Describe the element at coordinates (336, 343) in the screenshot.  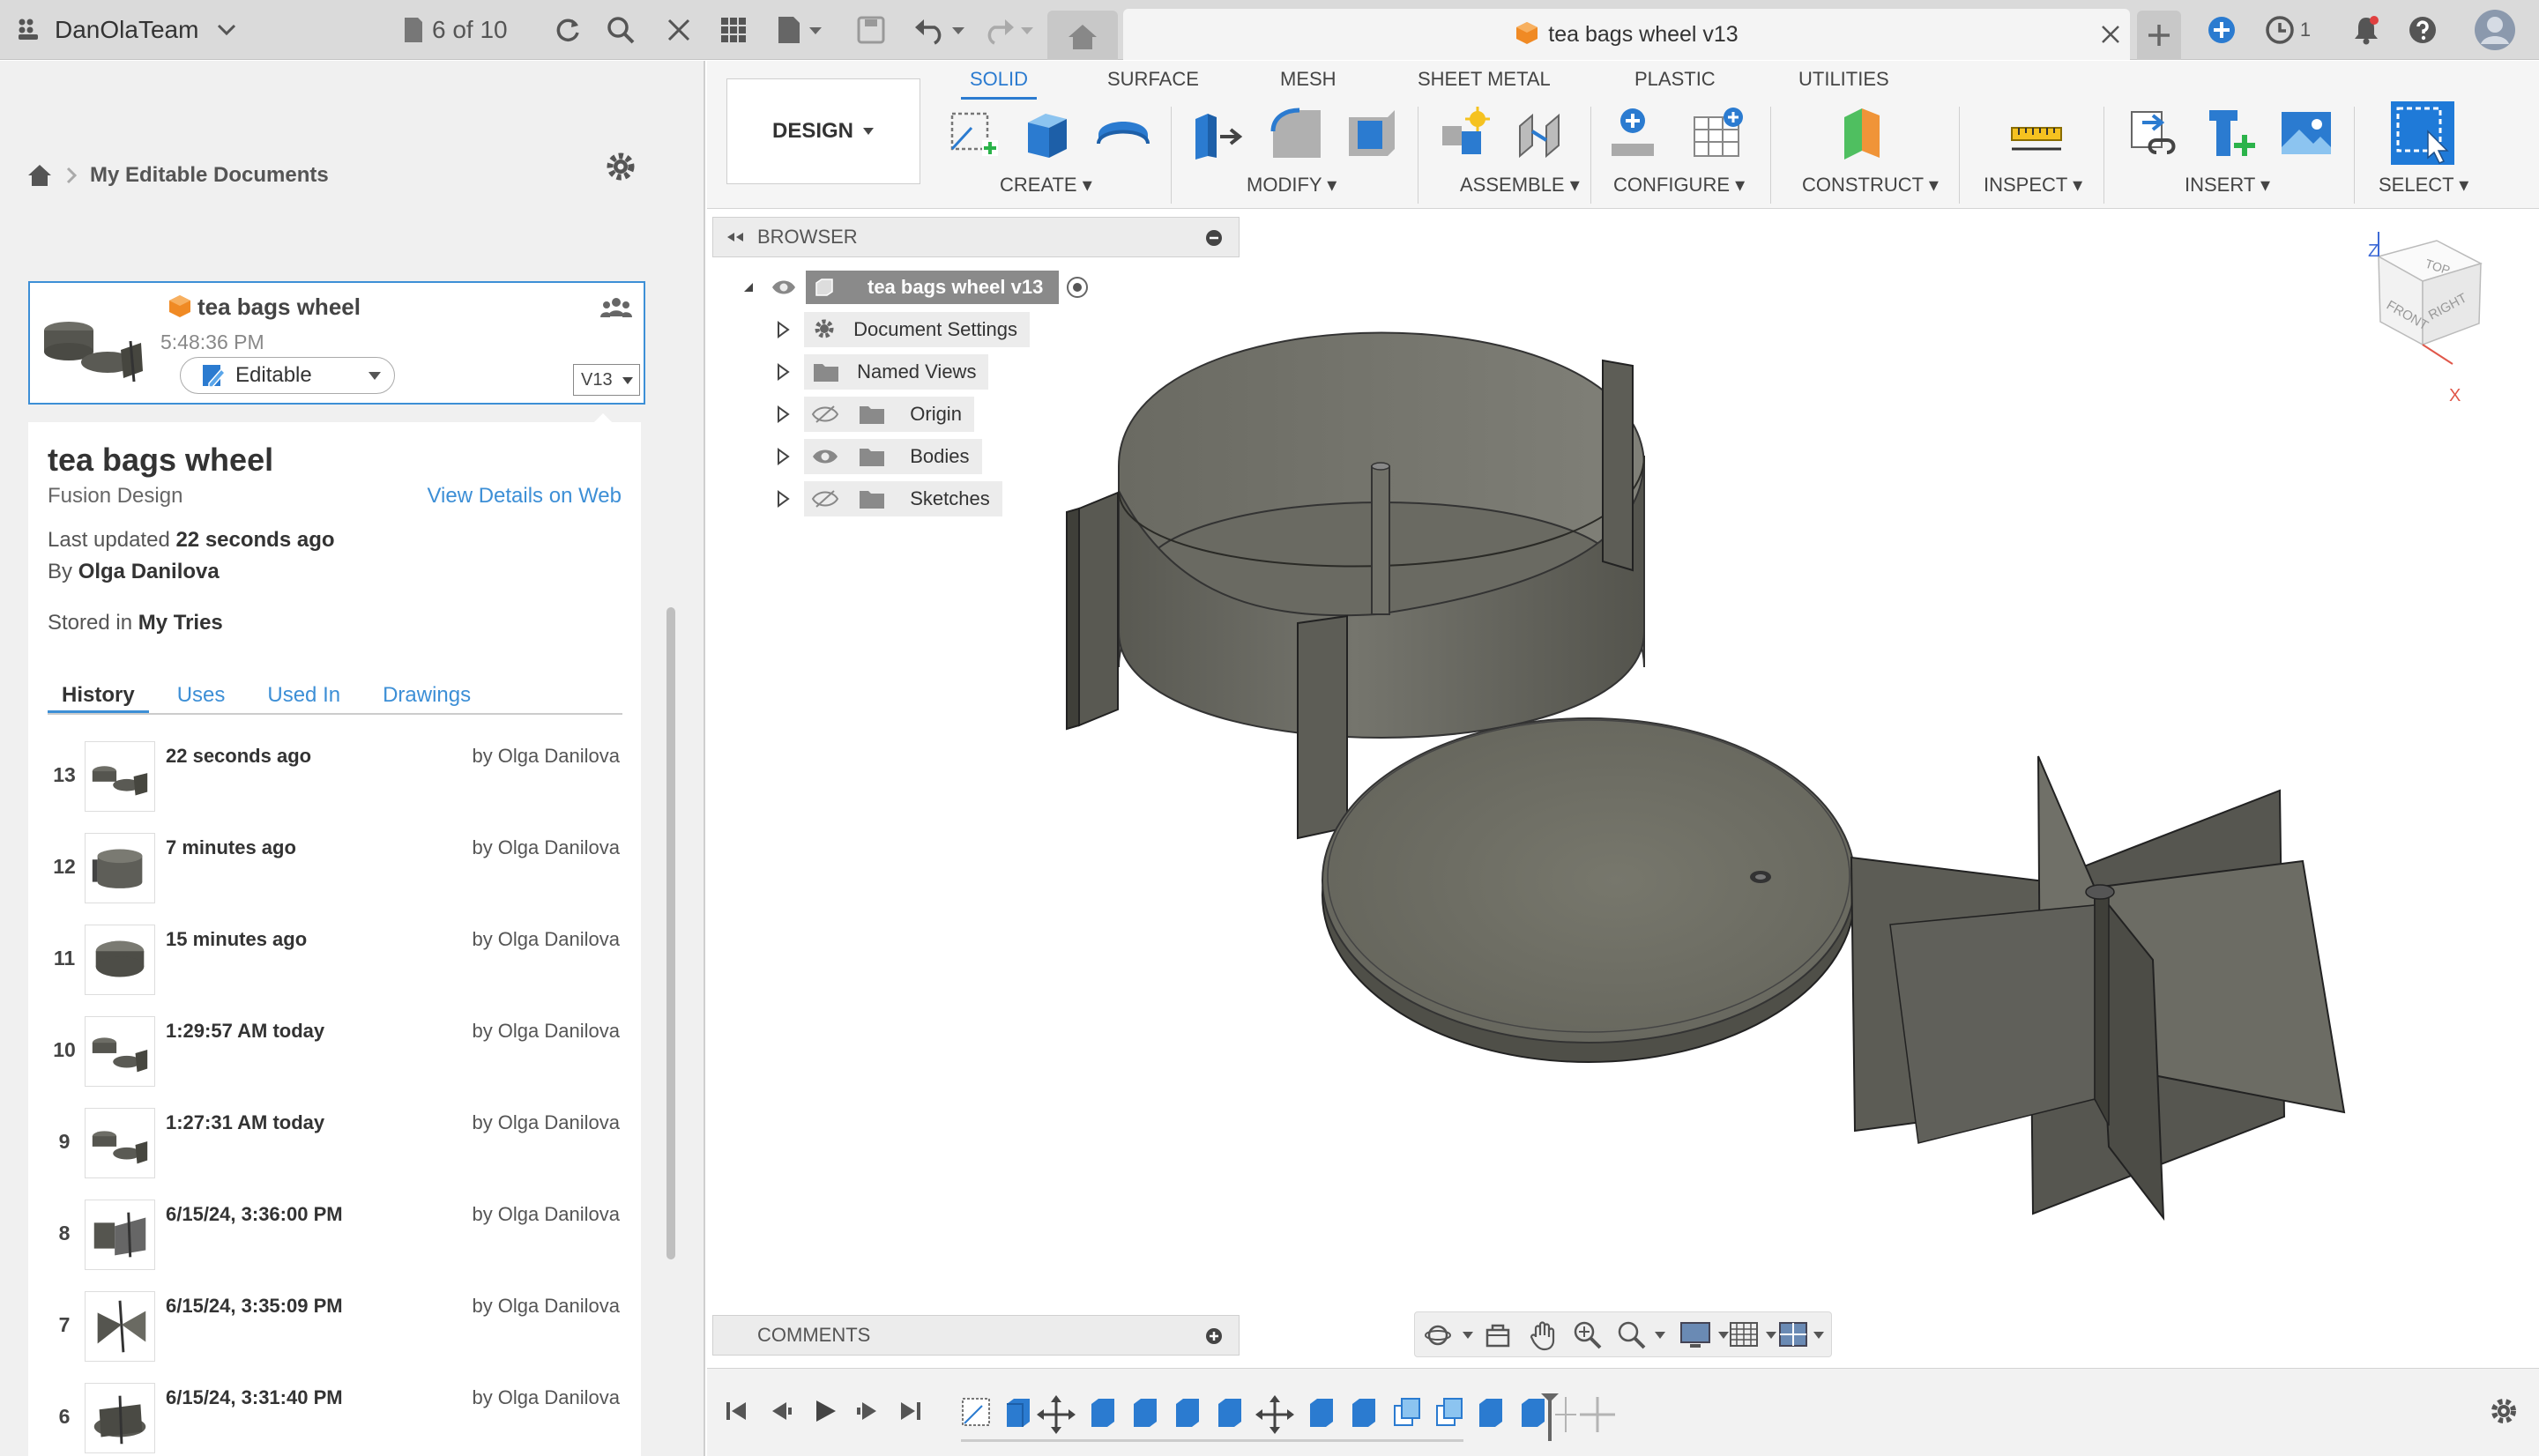
I see `document-card: tea bags wheel 5:48:36 PM Editable V13` at that location.